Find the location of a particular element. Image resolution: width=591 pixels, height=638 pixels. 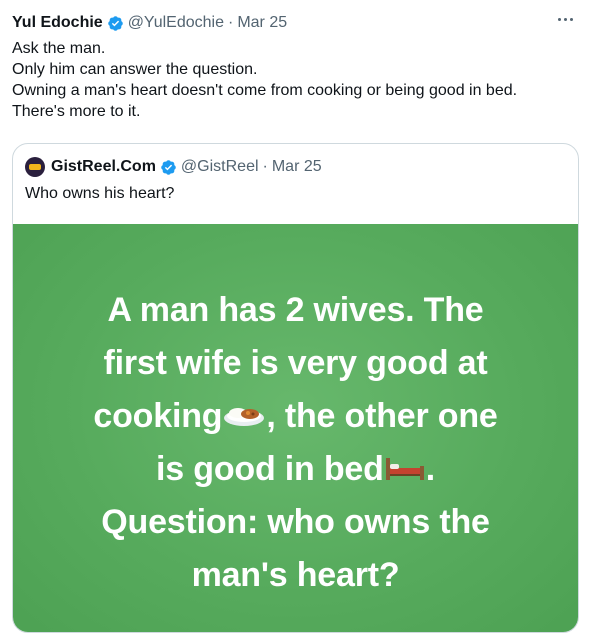

image-line-part: , the other one is located at coordinates (382, 416).